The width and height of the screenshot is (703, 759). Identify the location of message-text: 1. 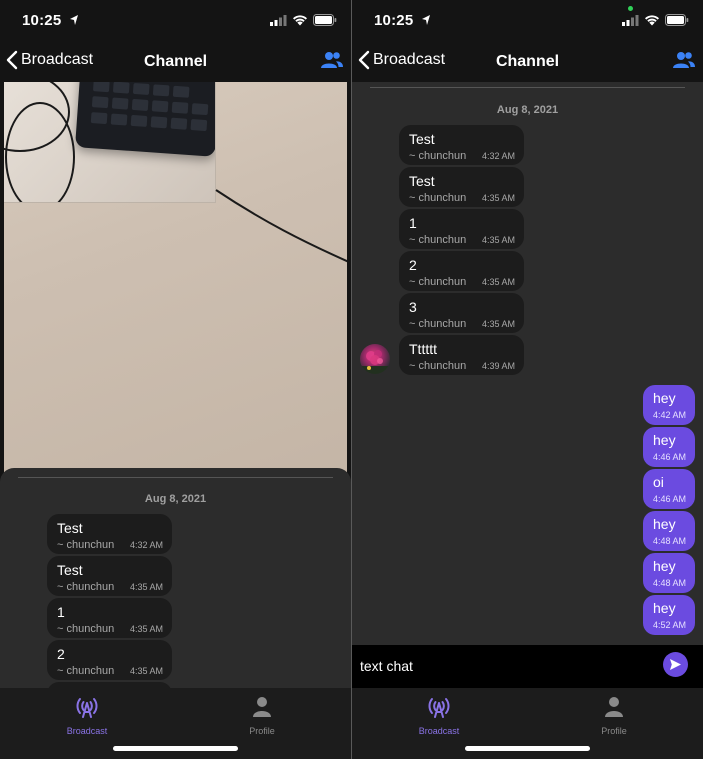
(413, 223).